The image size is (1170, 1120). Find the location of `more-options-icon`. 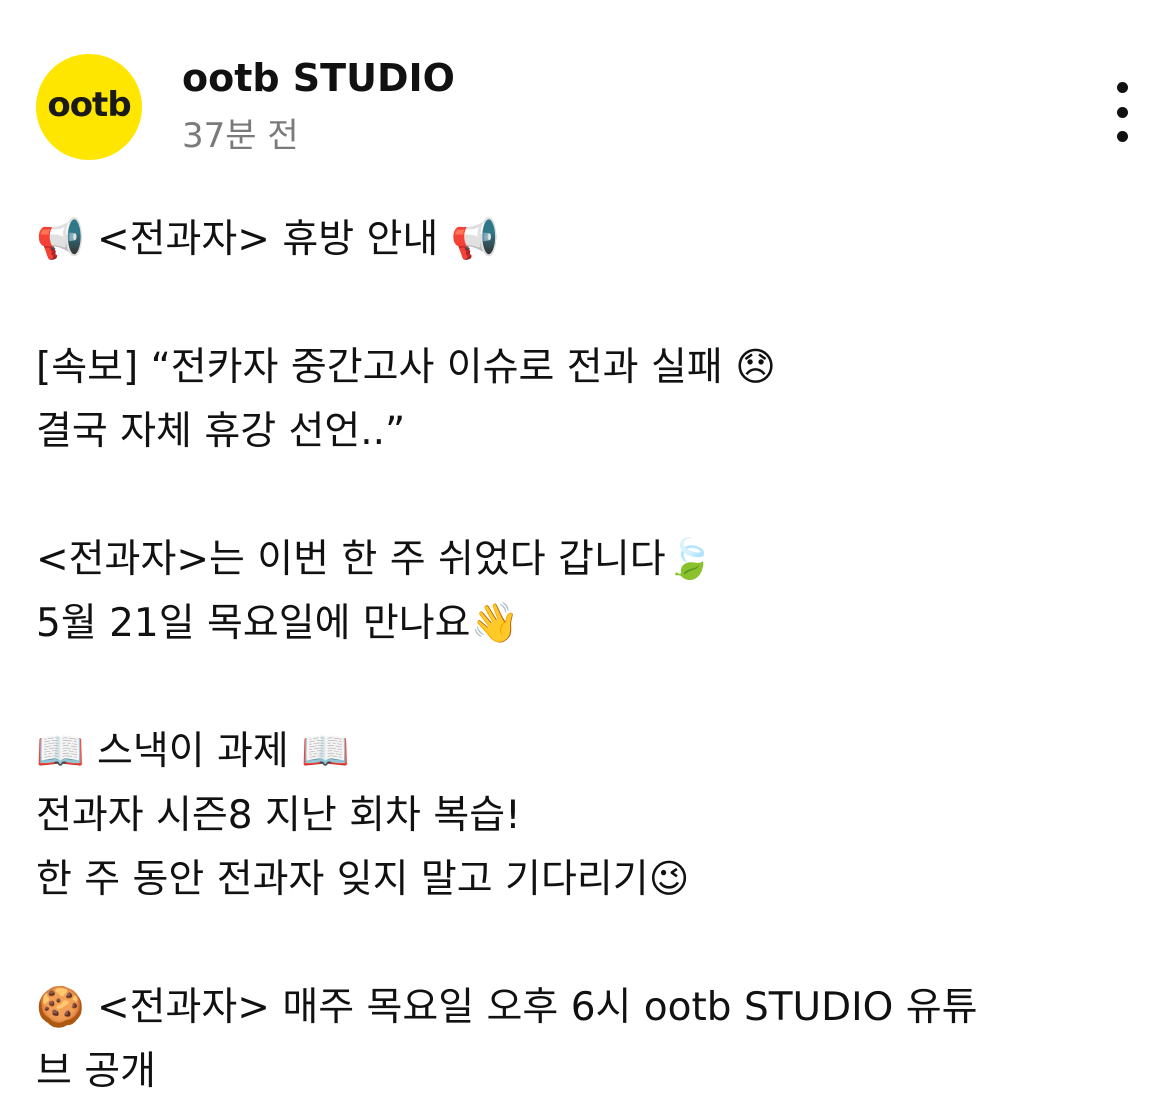

more-options-icon is located at coordinates (1122, 112).